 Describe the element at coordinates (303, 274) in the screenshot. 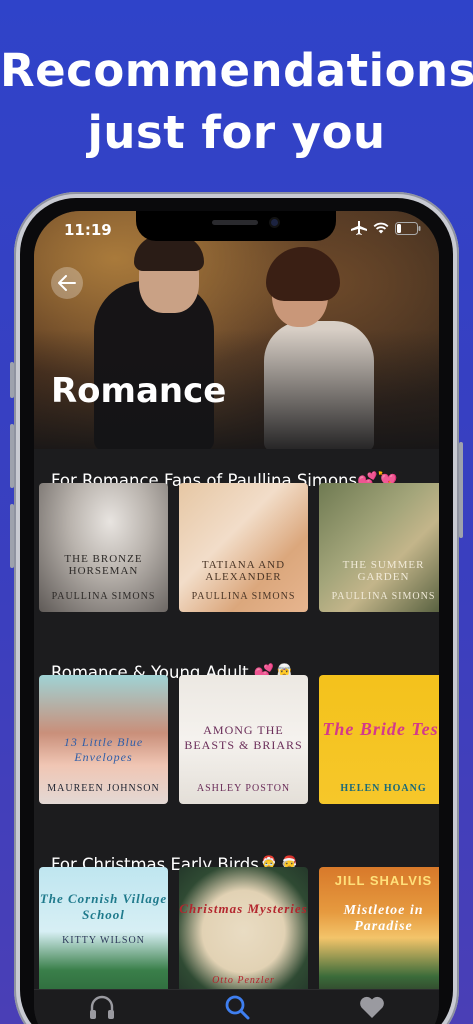

I see `hero-figure-woman-hair` at that location.